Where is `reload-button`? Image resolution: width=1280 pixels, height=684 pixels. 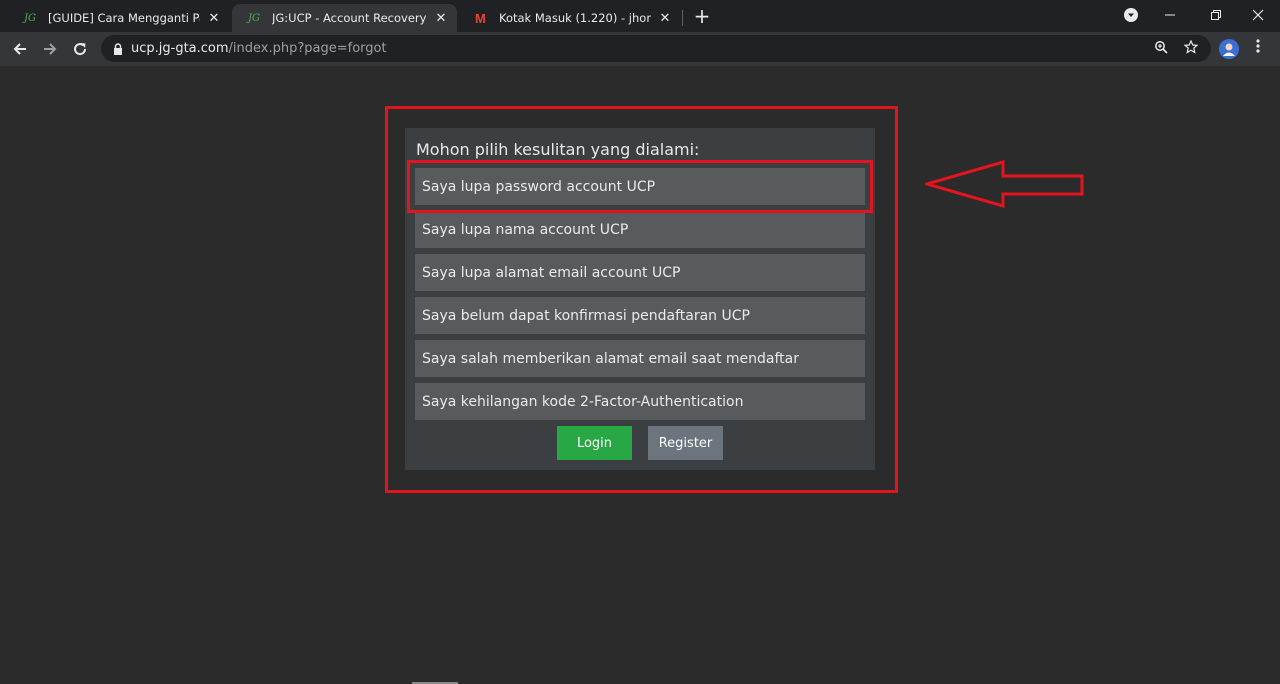 reload-button is located at coordinates (80, 49).